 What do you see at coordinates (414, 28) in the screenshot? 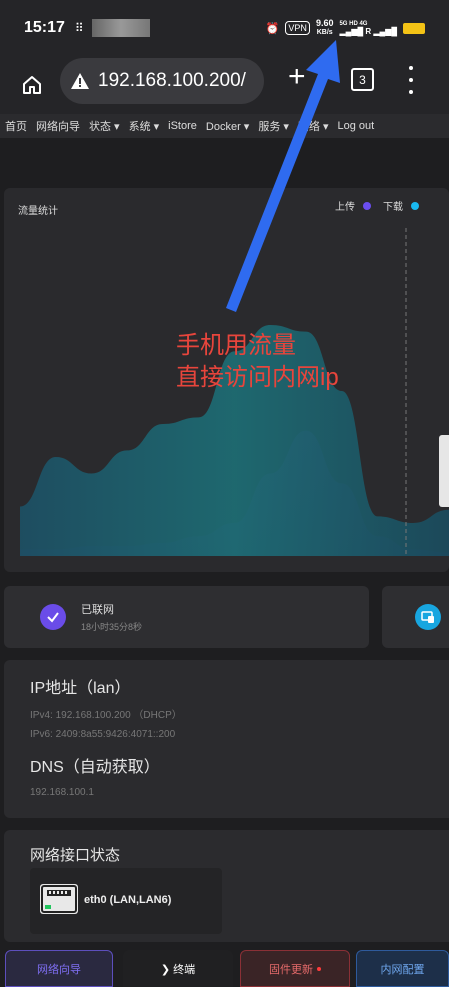
I see `battery-icon` at bounding box center [414, 28].